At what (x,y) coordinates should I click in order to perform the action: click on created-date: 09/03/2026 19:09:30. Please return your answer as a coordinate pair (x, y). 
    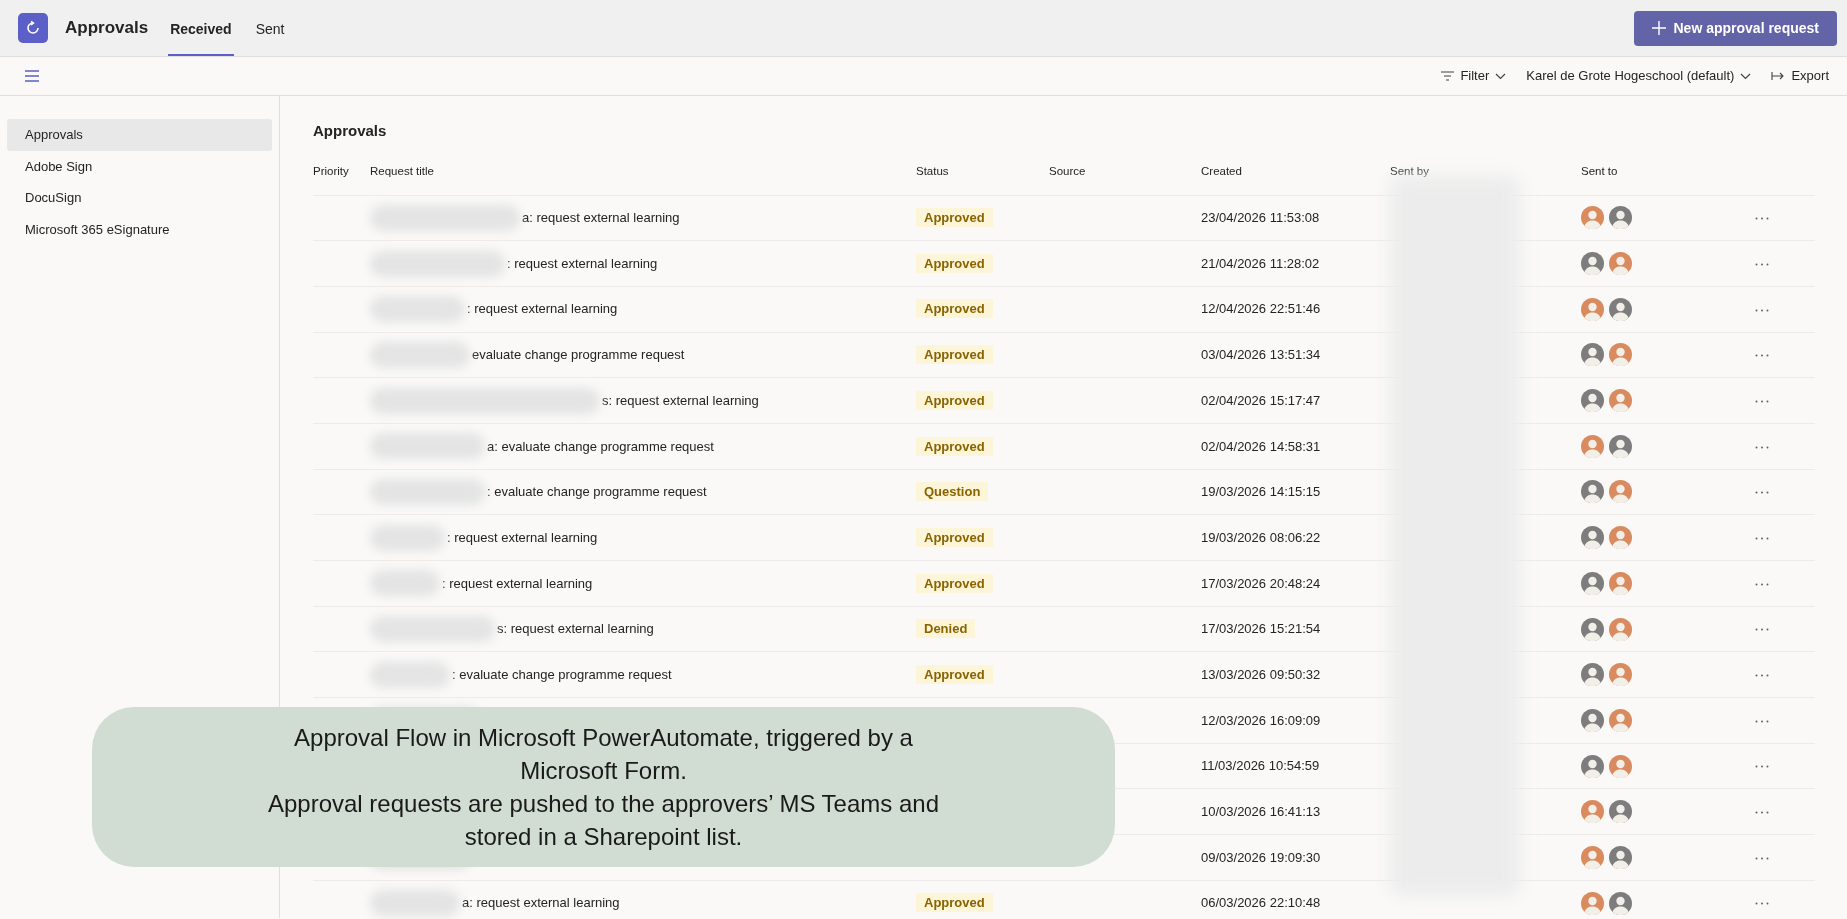
    Looking at the image, I should click on (1261, 857).